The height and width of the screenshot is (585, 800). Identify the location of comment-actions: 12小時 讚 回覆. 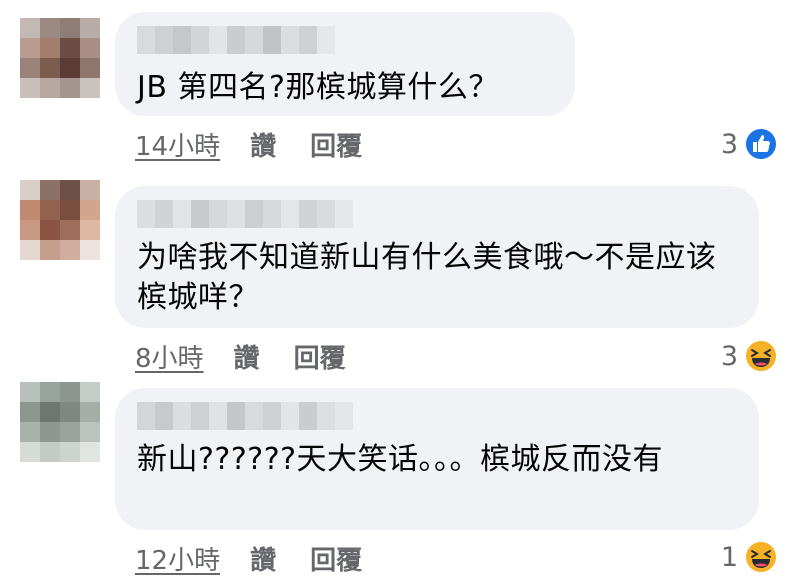
(265, 558).